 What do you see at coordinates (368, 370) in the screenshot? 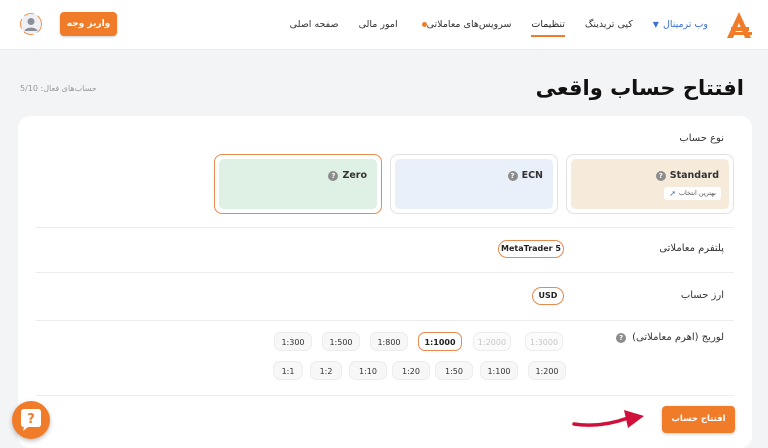
I see `leverage-option: 1:10` at bounding box center [368, 370].